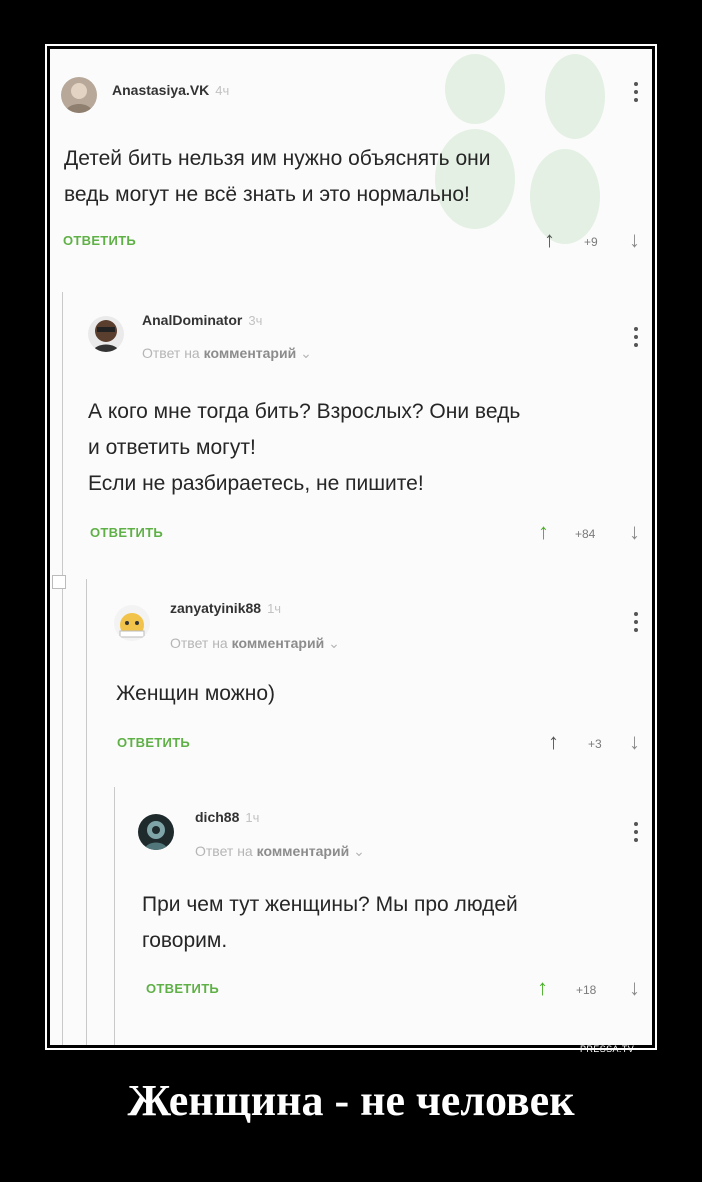 The height and width of the screenshot is (1182, 702). Describe the element at coordinates (255, 320) in the screenshot. I see `comment-time: 3ч` at that location.